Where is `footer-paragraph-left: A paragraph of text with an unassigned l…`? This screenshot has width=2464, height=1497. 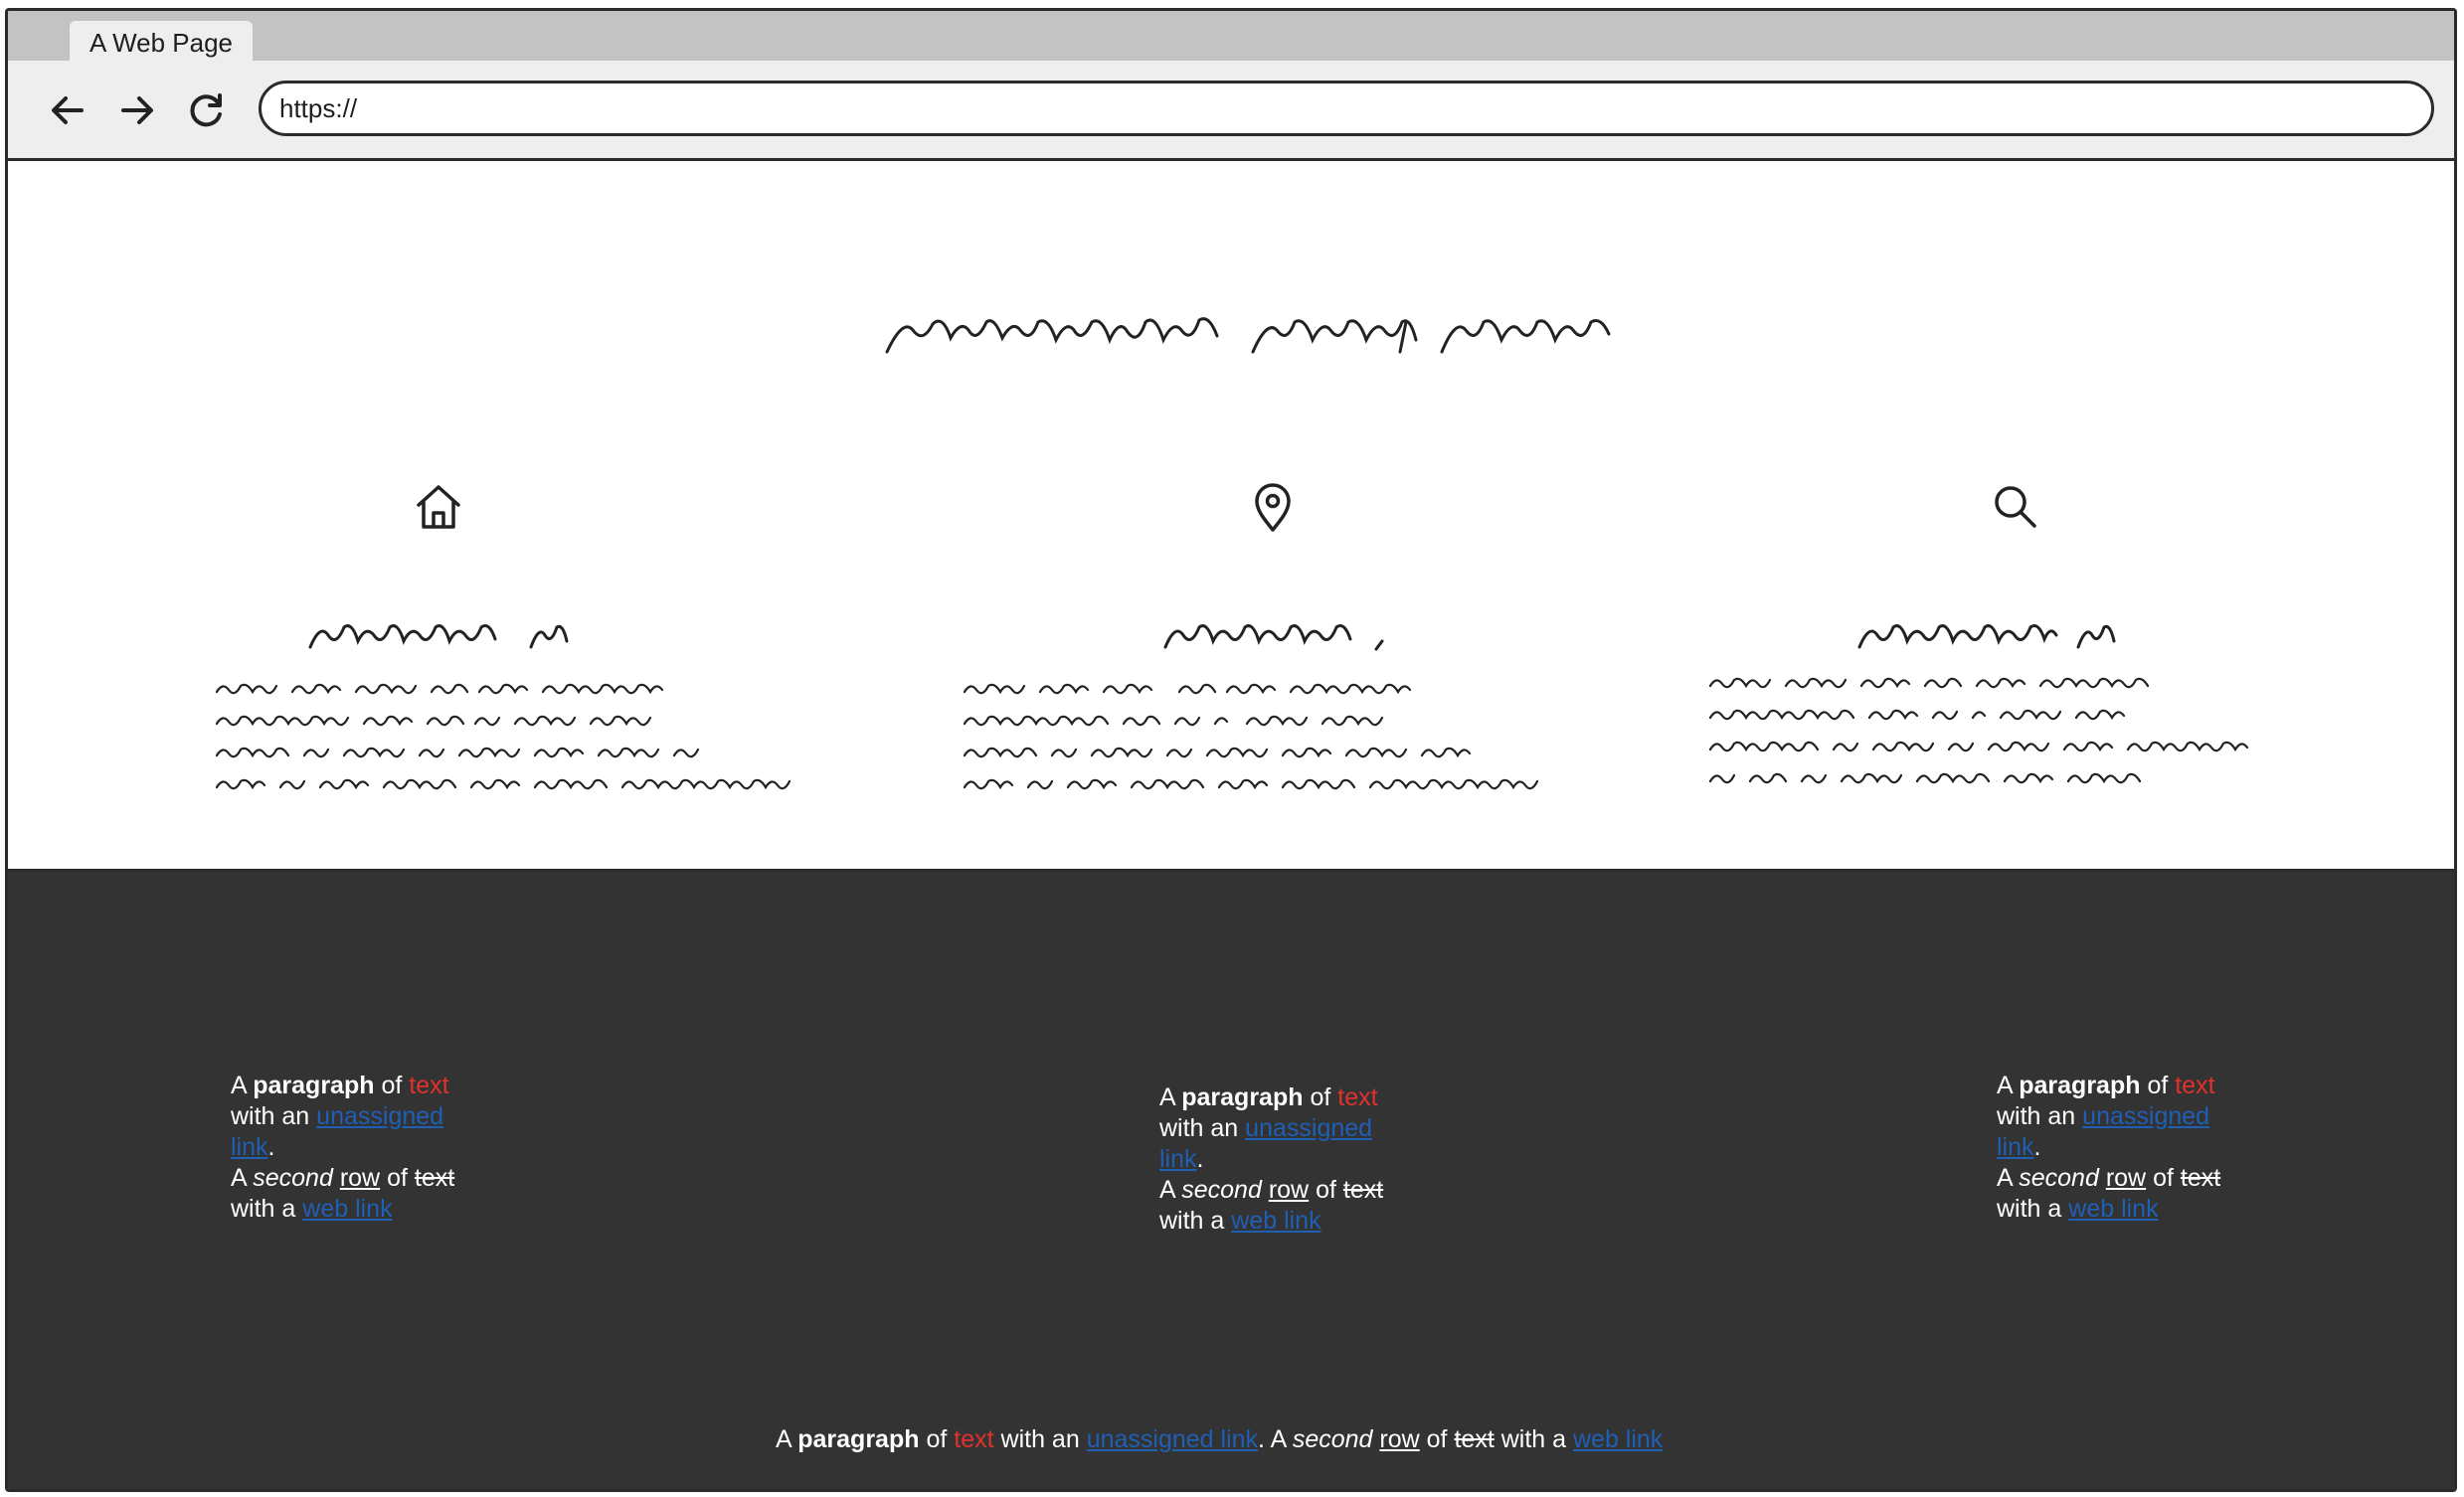
footer-paragraph-left: A paragraph of text with an unassigned l… is located at coordinates (350, 1148).